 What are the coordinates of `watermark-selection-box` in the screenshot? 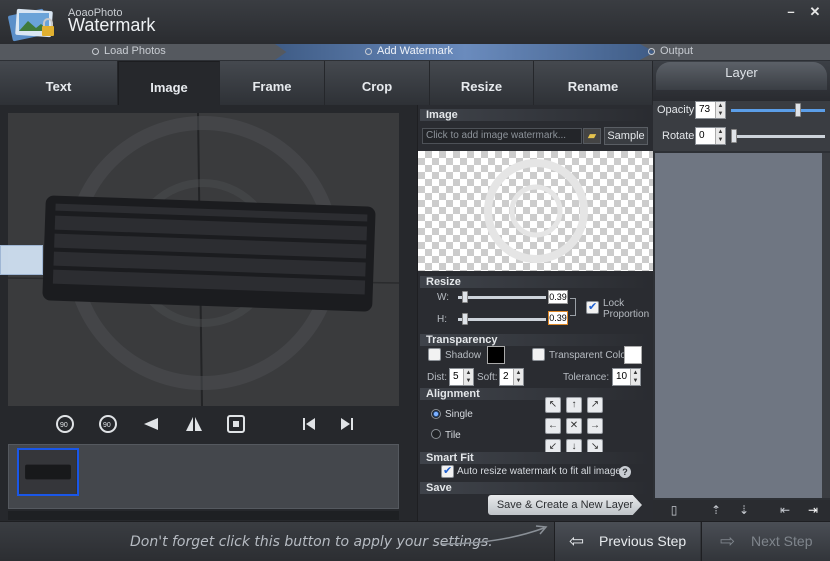 It's located at (21, 260).